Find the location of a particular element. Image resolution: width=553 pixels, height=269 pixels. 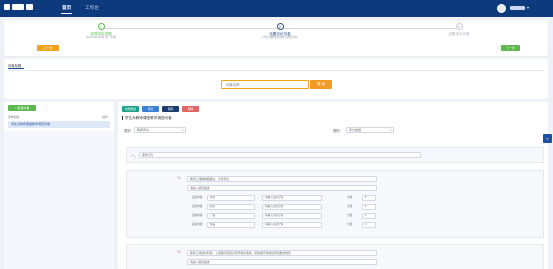

check-icon: ✓ is located at coordinates (101, 26).